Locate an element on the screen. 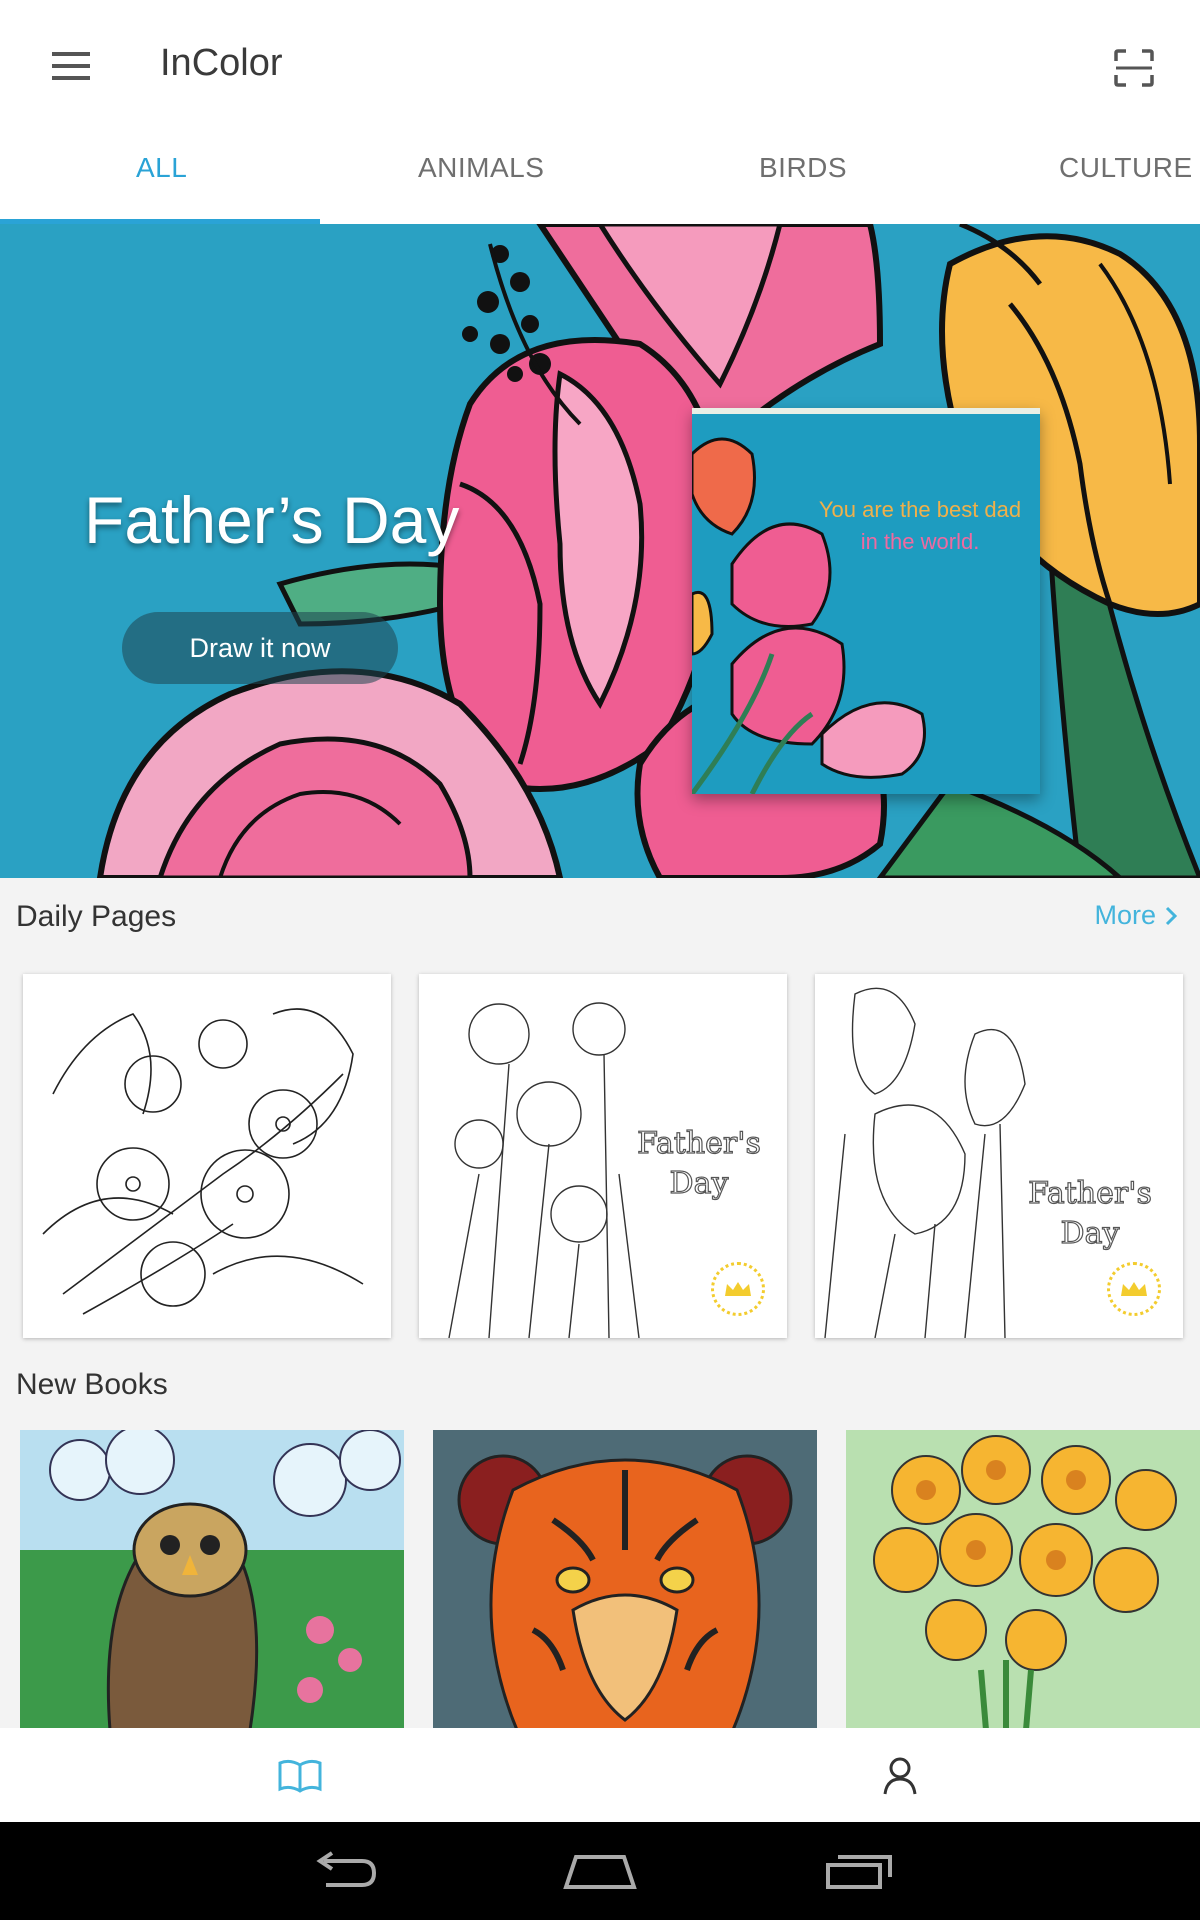 The width and height of the screenshot is (1200, 1920). chevron-right-icon is located at coordinates (1171, 915).